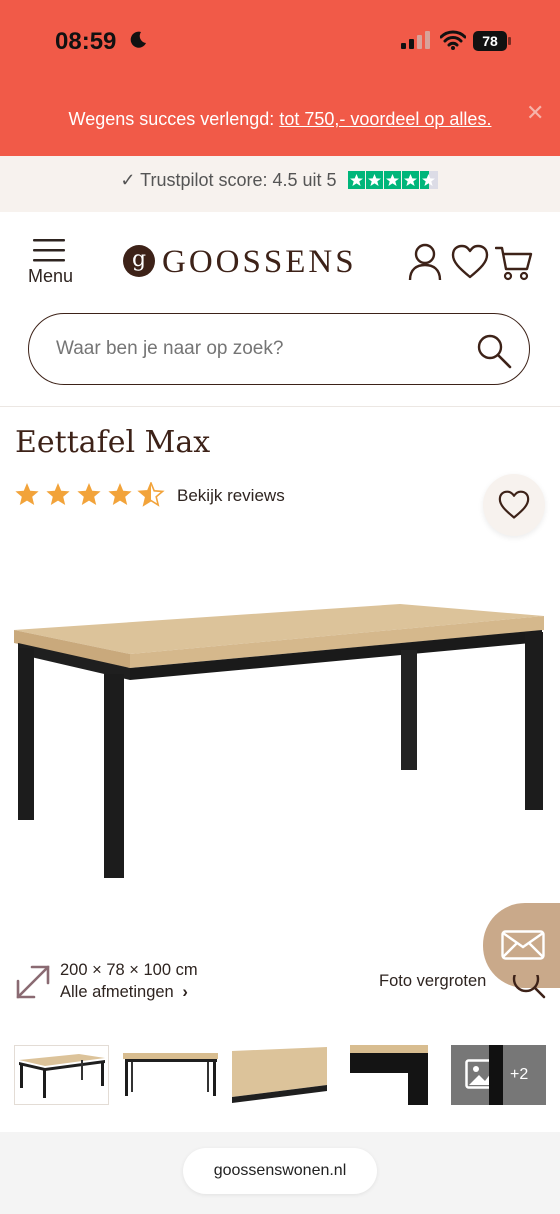 This screenshot has width=560, height=1214. Describe the element at coordinates (185, 992) in the screenshot. I see `chevron-right-icon: ›` at that location.